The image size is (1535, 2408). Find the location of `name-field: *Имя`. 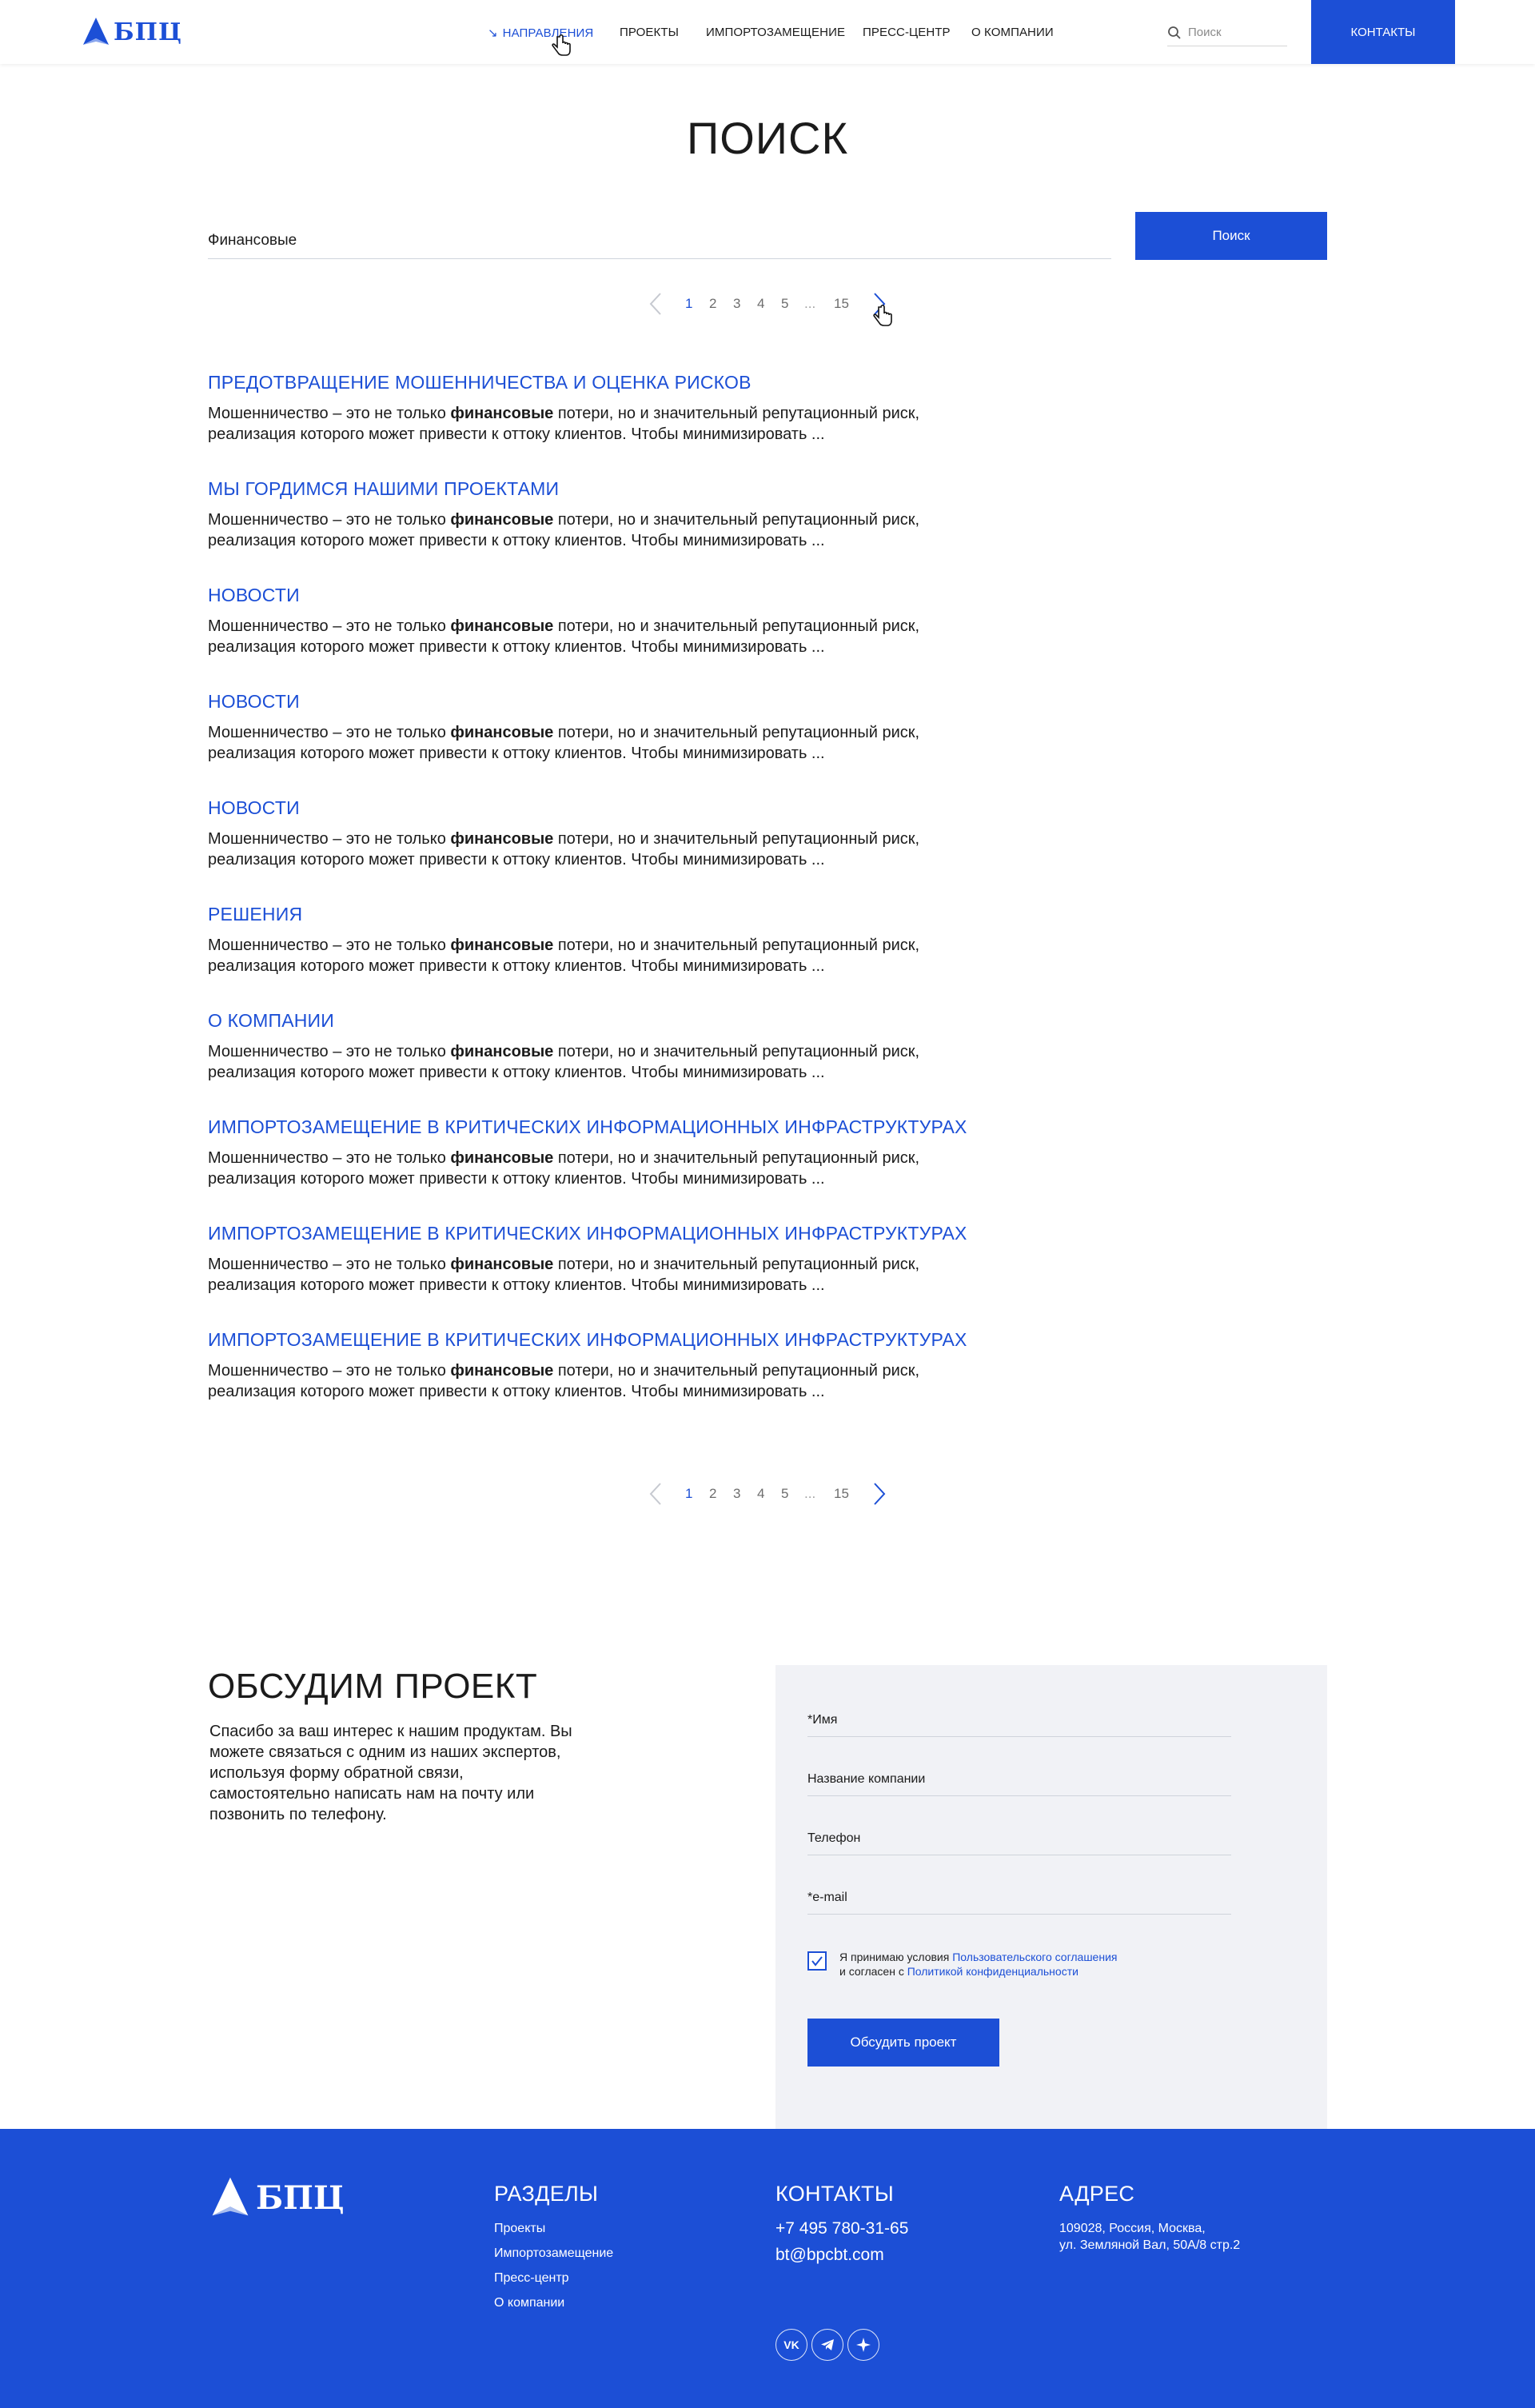

name-field: *Имя is located at coordinates (1019, 1720).